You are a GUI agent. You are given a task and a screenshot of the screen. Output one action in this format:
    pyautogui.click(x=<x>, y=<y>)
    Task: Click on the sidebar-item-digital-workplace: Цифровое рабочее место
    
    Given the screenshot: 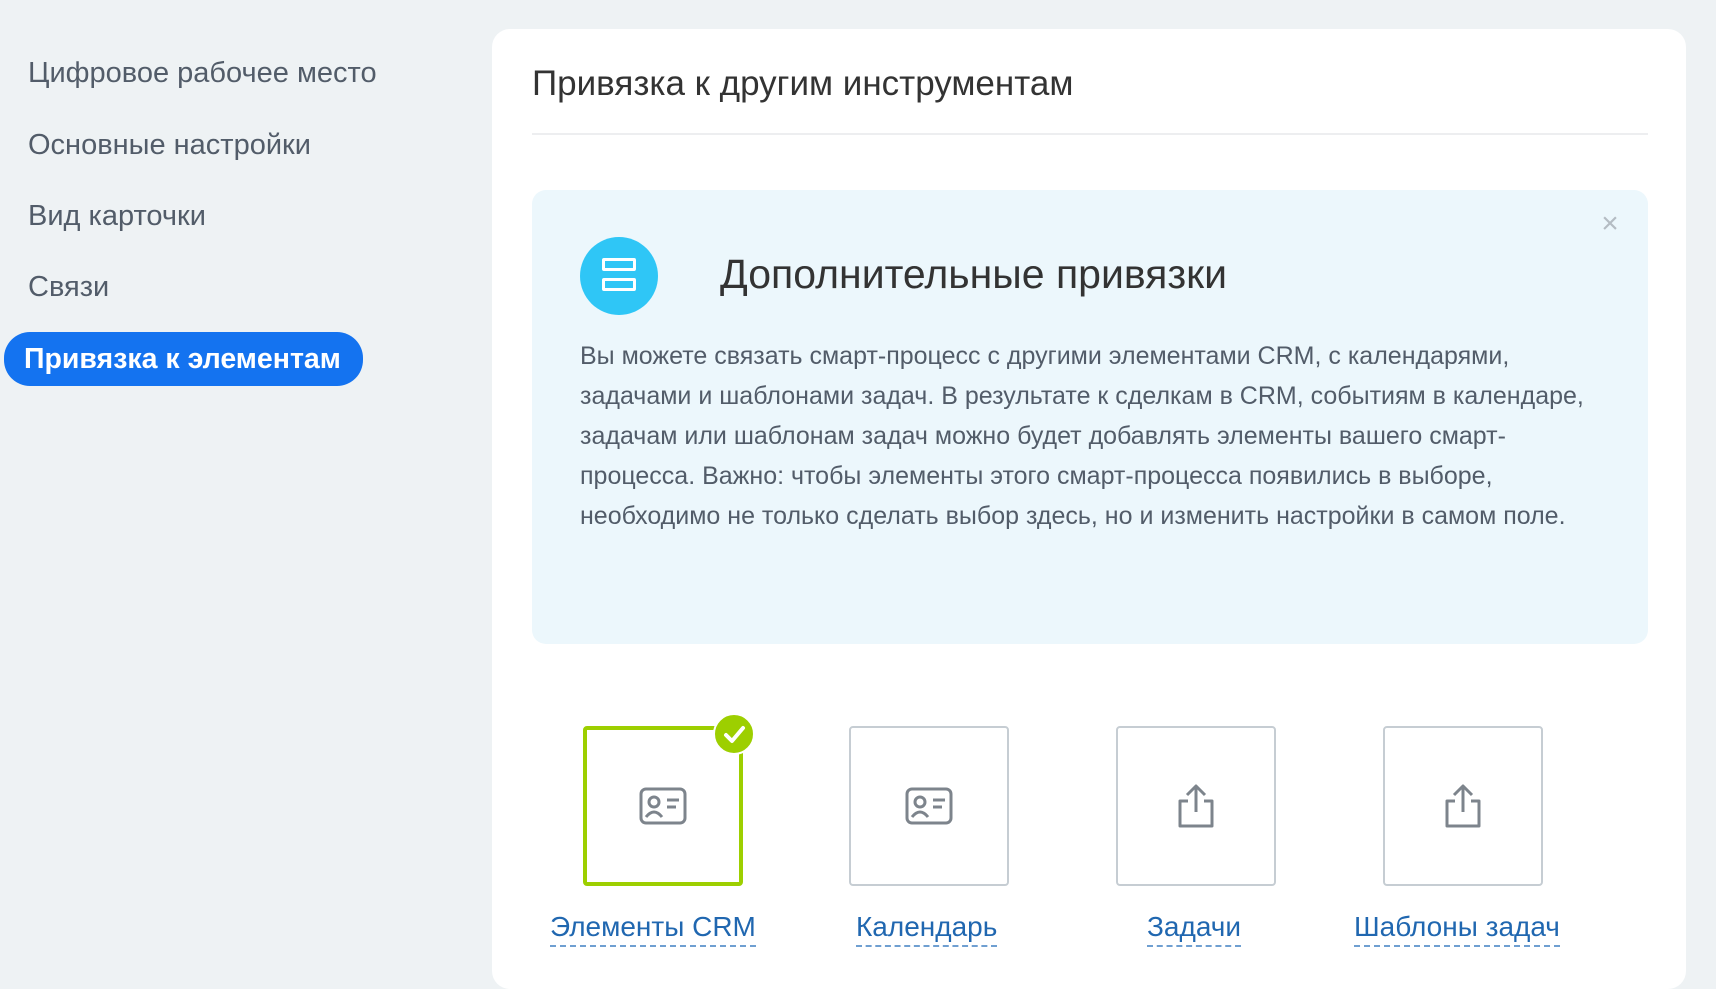 What is the action you would take?
    pyautogui.click(x=202, y=73)
    